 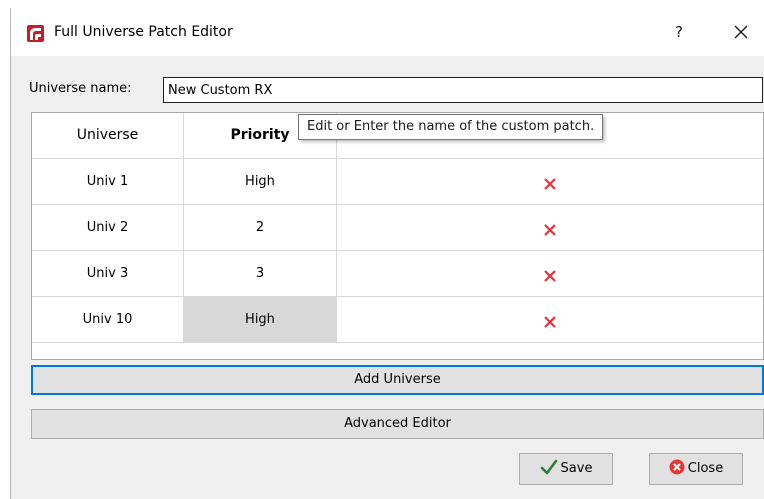 I want to click on window-close-button, so click(x=741, y=32).